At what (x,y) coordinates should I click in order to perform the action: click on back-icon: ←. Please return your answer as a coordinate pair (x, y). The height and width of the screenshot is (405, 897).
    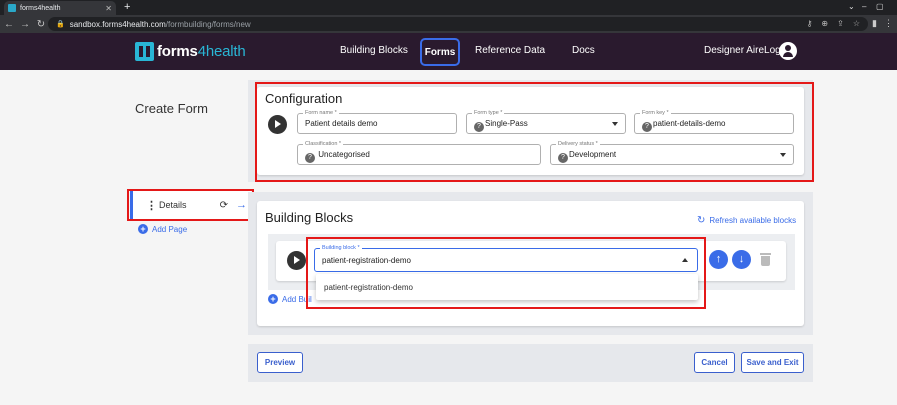
    Looking at the image, I should click on (9, 24).